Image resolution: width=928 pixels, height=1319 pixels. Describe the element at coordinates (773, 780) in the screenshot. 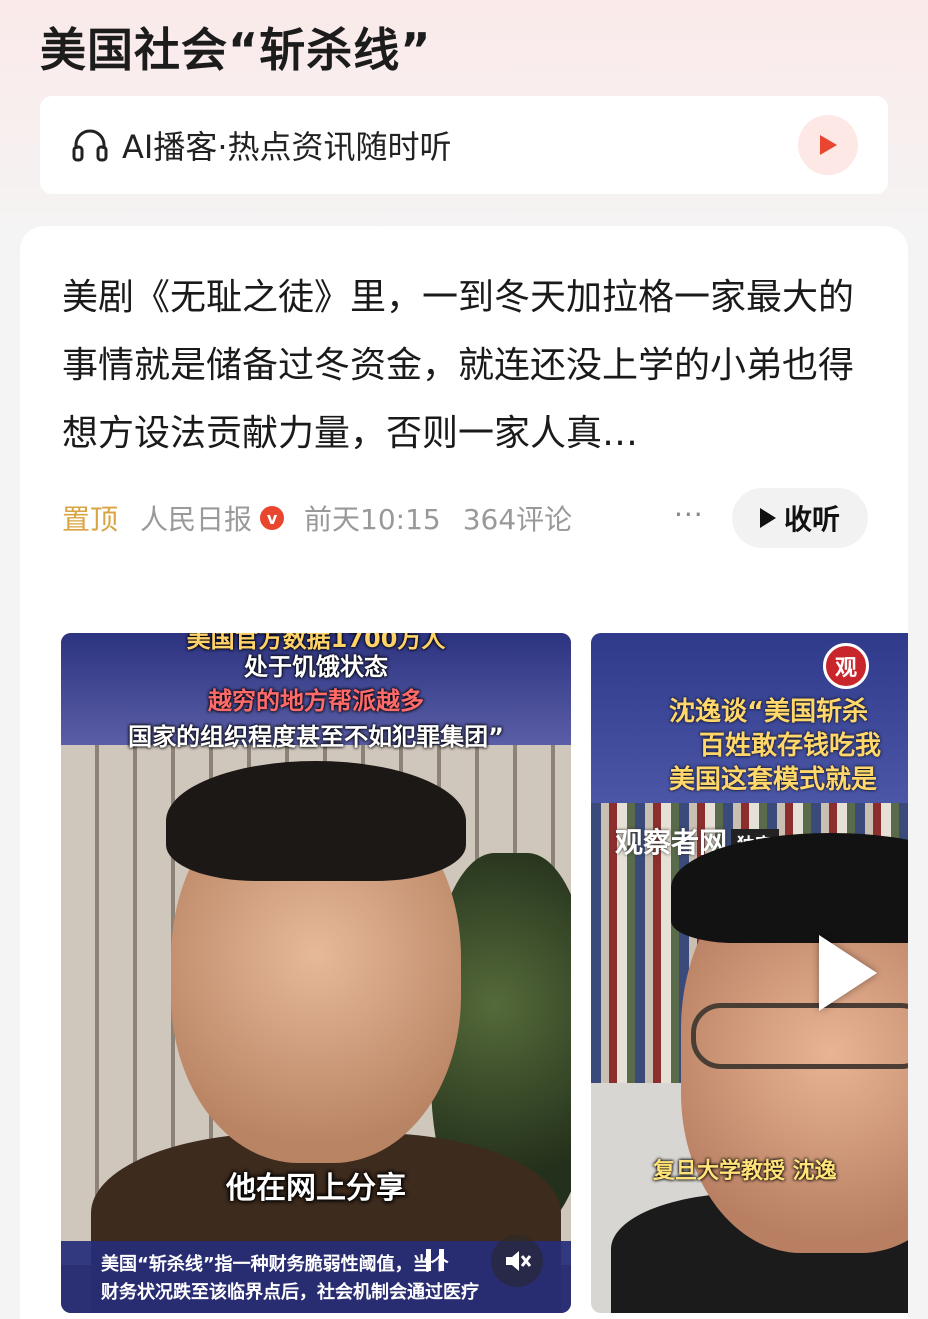

I see `video-caption-line: 美国这套模式就是` at that location.